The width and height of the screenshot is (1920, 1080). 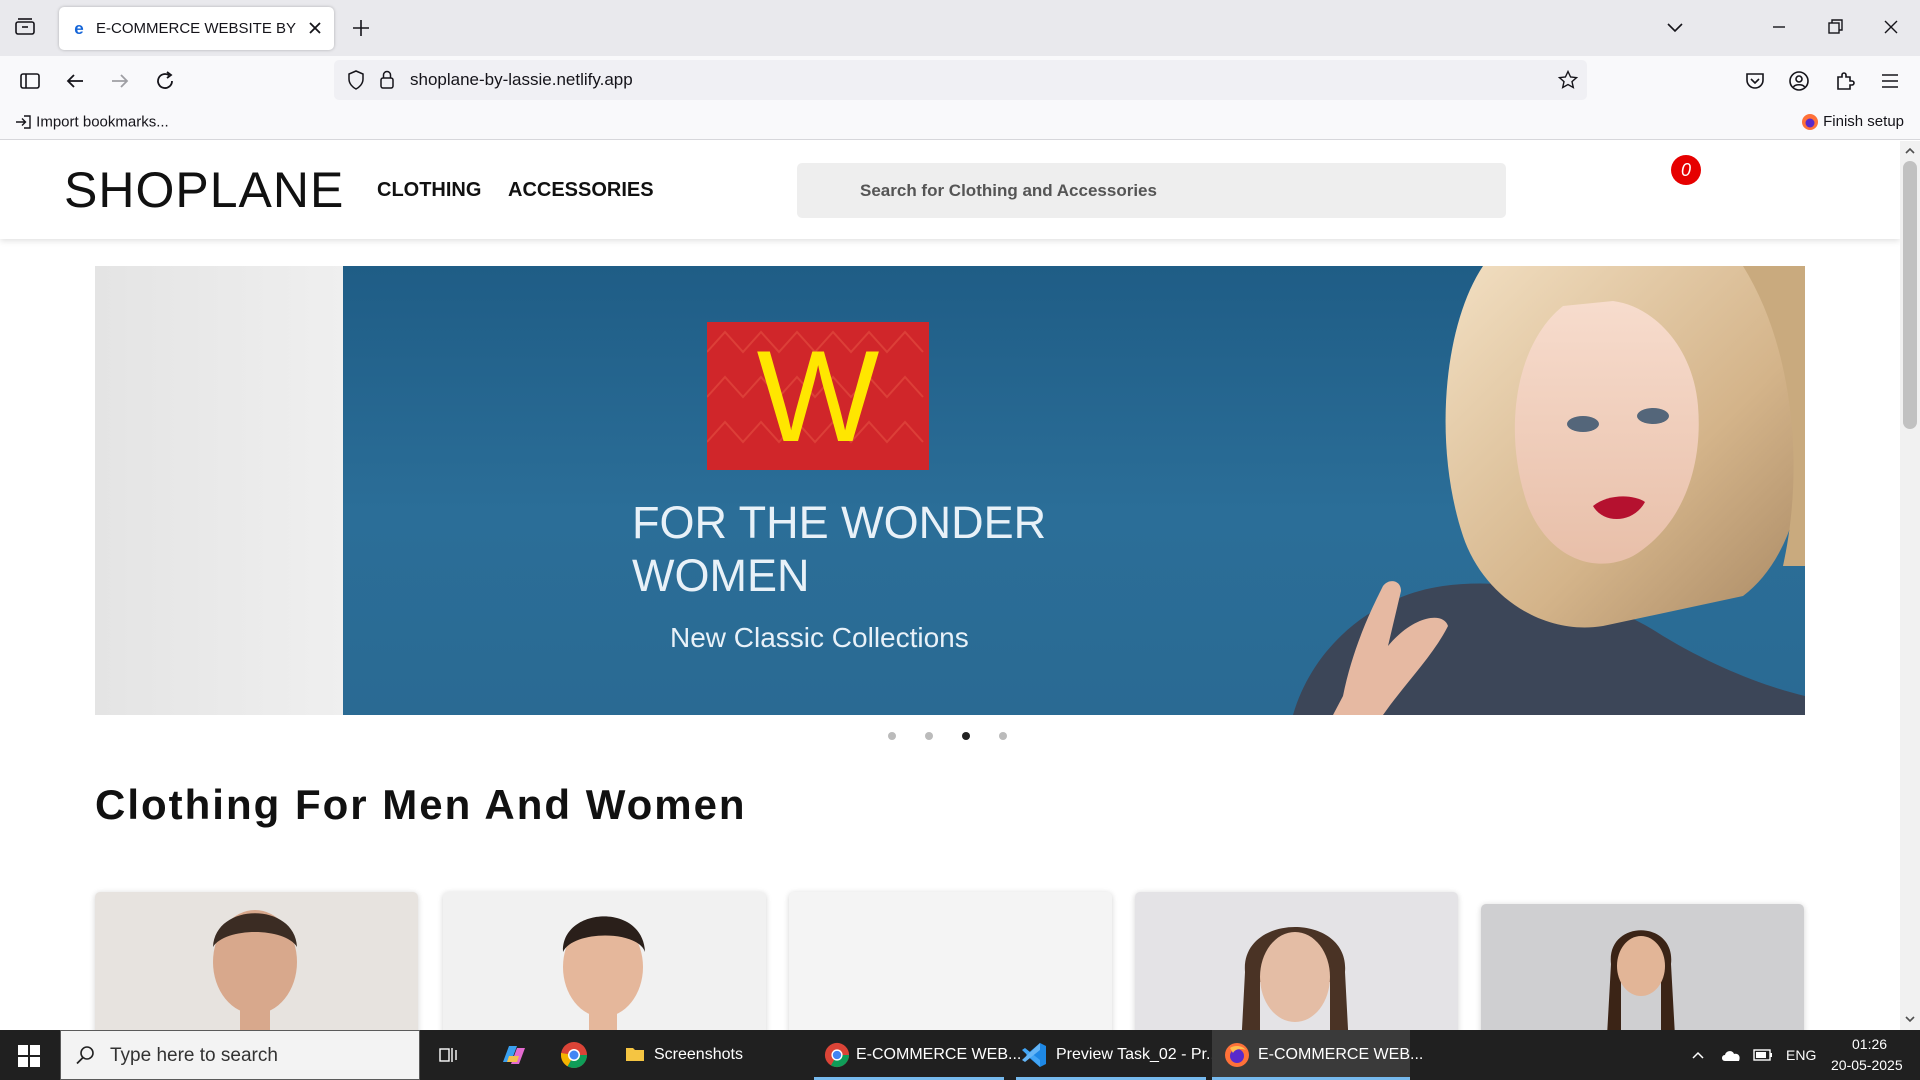 I want to click on tracking-protection-shield-icon, so click(x=356, y=80).